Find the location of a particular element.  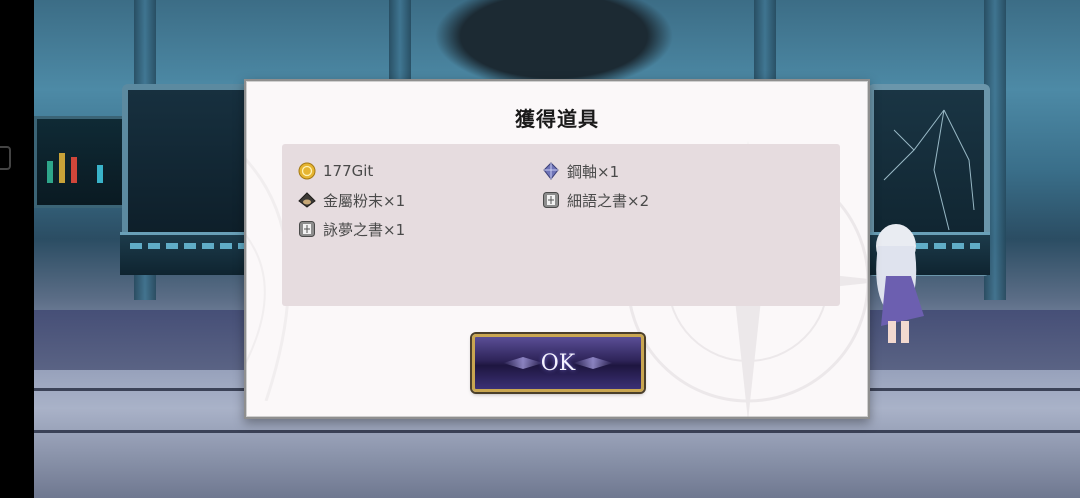

list-item: 詠夢之書×1 is located at coordinates (351, 229).